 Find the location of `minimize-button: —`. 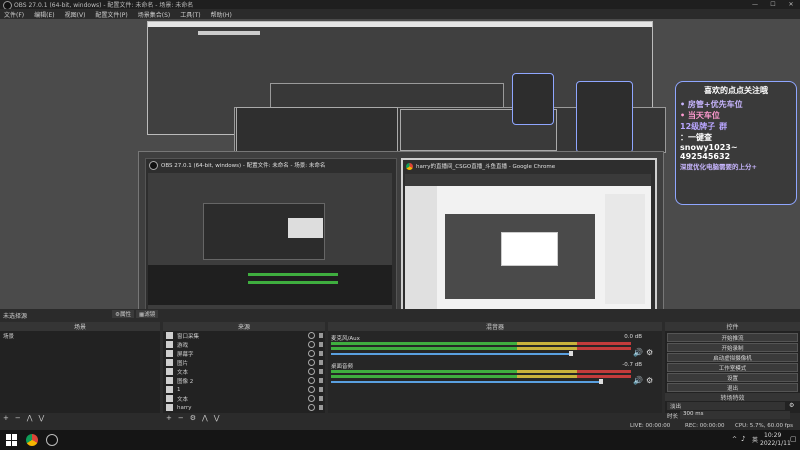

minimize-button: — is located at coordinates (755, 4).